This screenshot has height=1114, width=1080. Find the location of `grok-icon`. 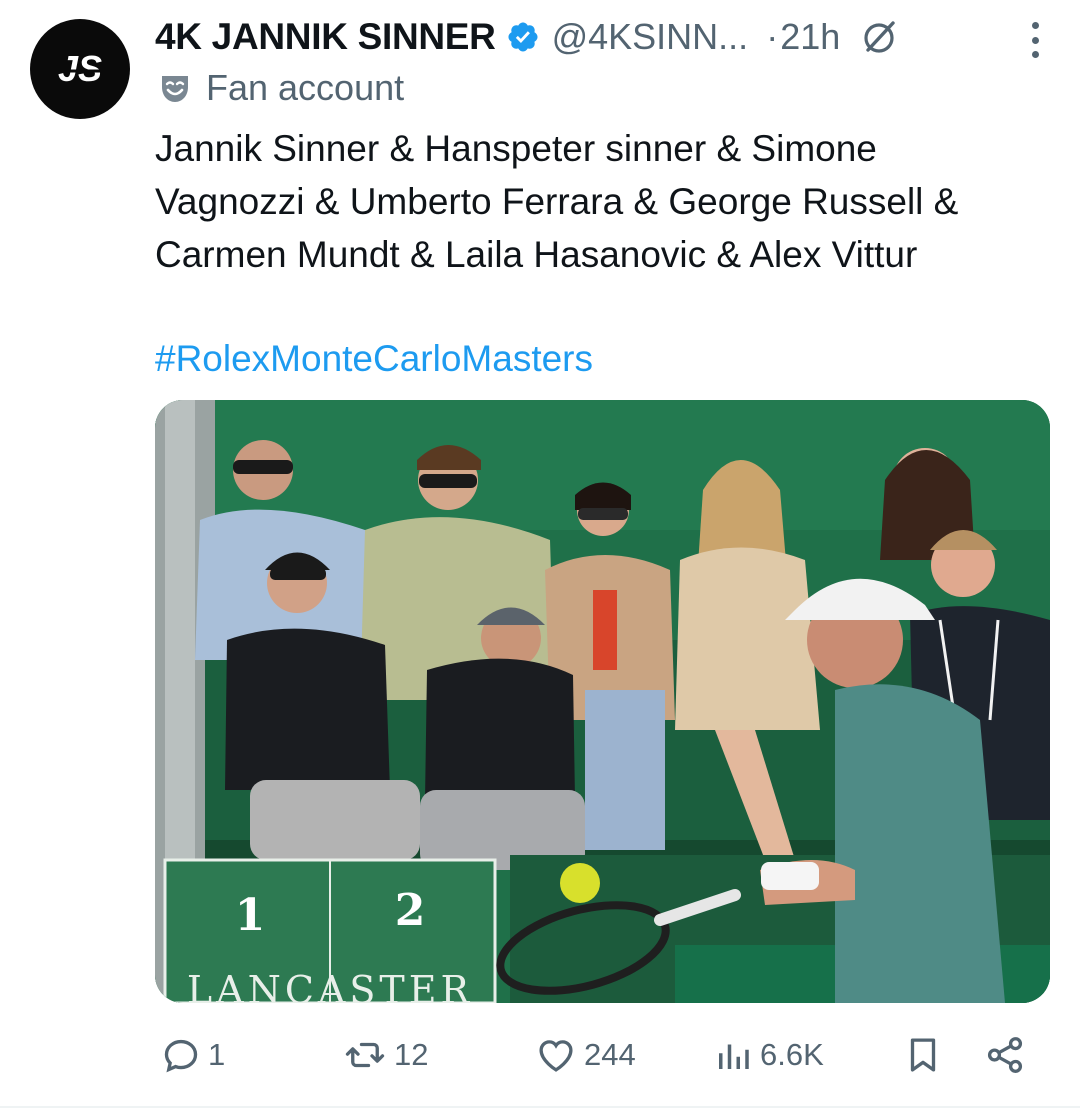

grok-icon is located at coordinates (880, 37).